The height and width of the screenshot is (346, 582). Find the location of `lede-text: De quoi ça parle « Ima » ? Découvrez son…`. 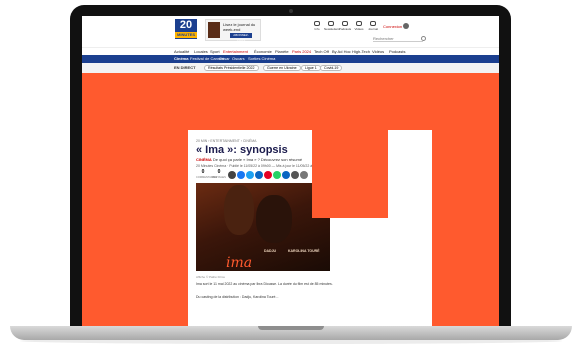

lede-text: De quoi ça parle « Ima » ? Découvrez son… is located at coordinates (257, 159).